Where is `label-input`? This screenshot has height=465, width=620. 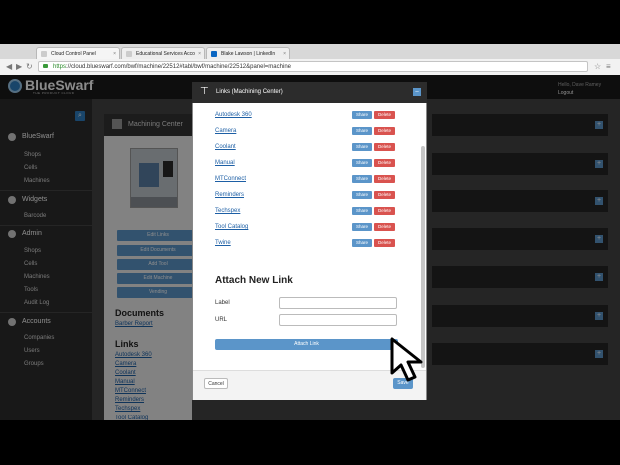 label-input is located at coordinates (338, 303).